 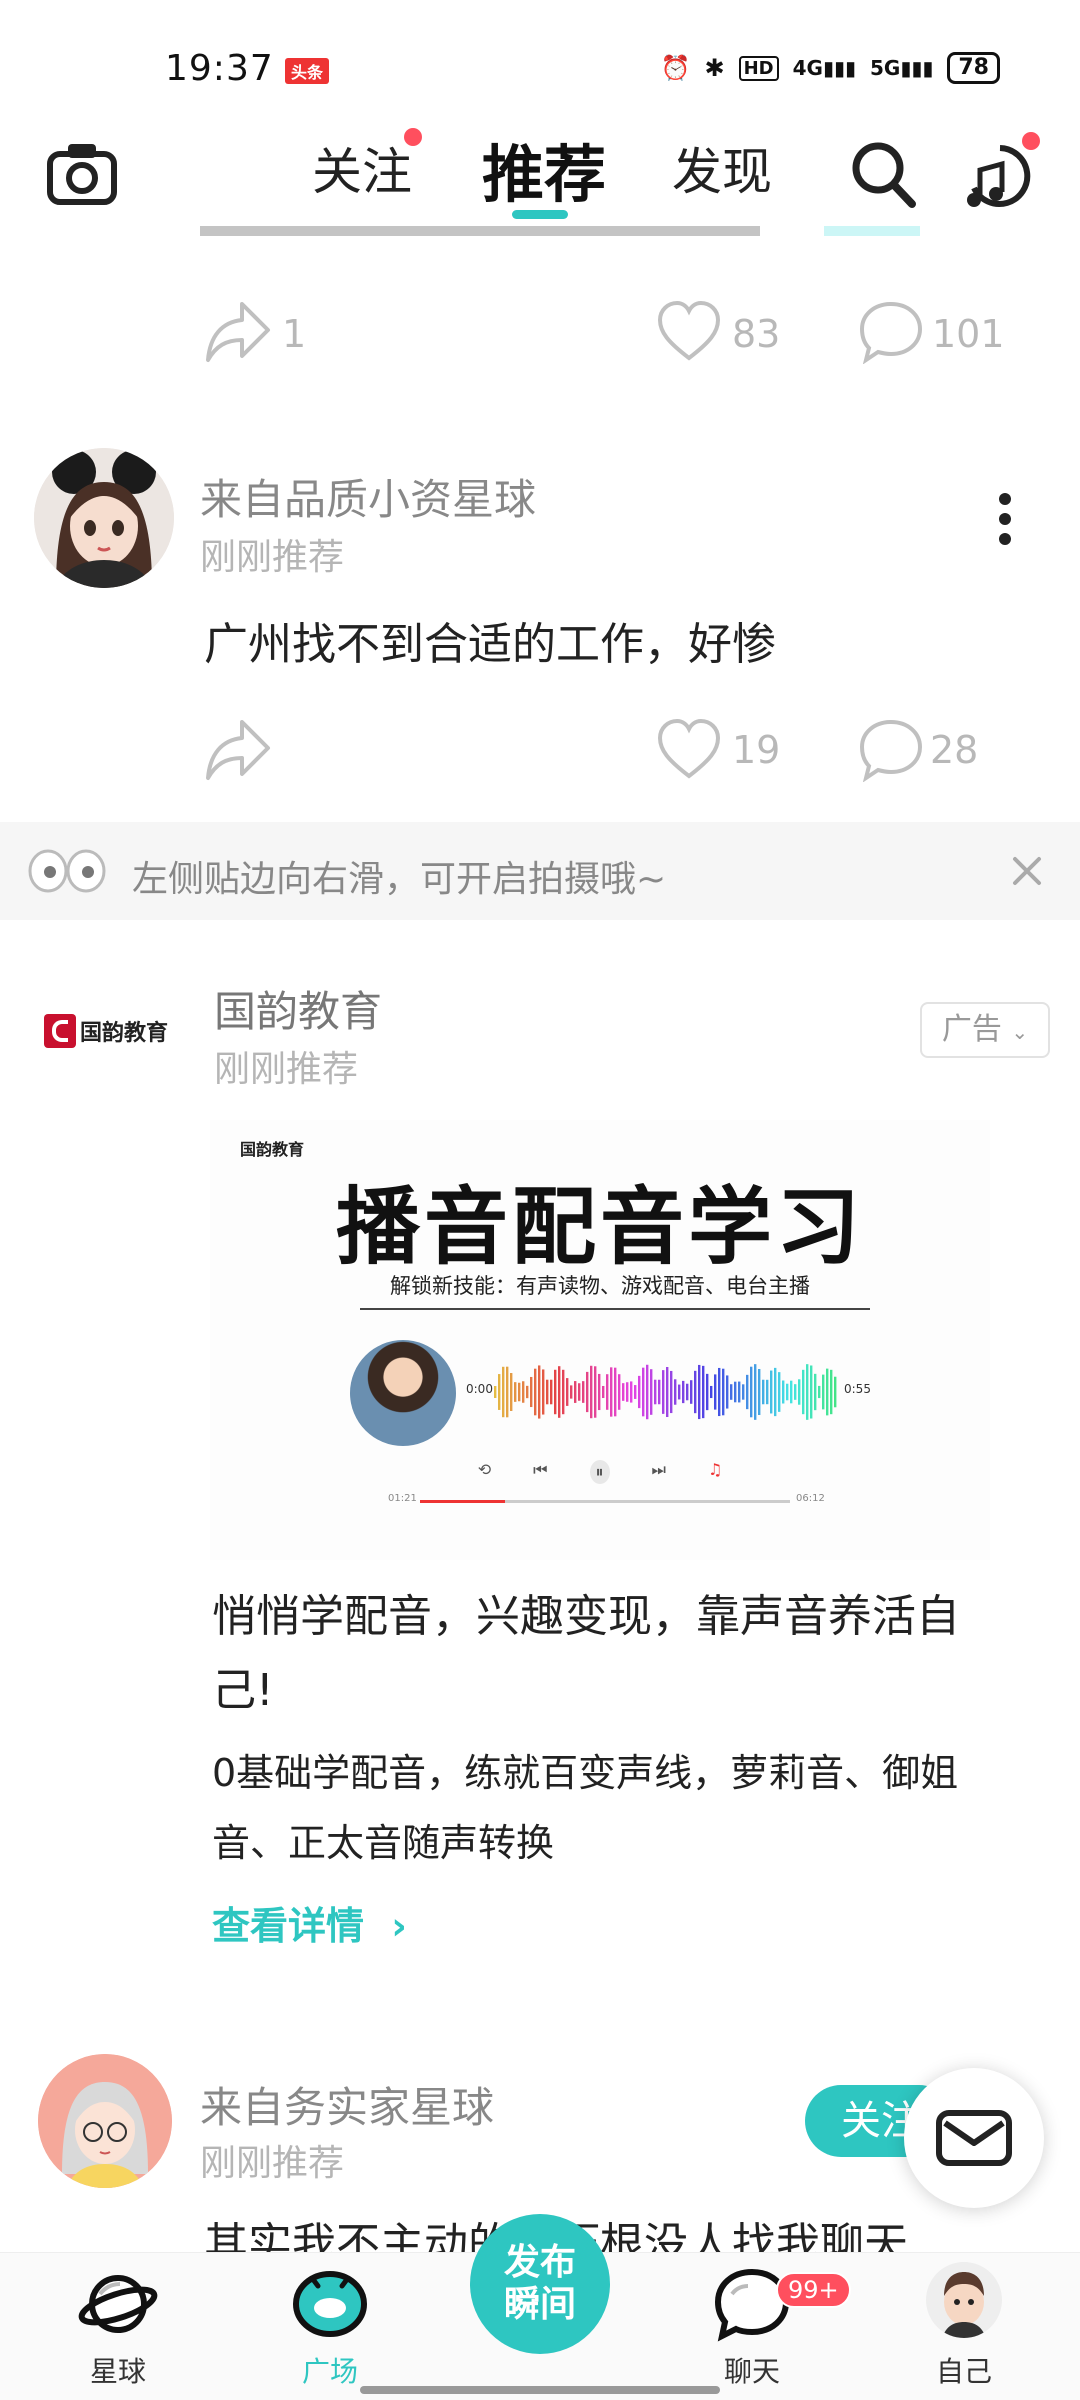 What do you see at coordinates (602, 1808) in the screenshot?
I see `ad-description: 0基础学配音，练就百变声线，萝莉音、御姐音、正太音随声转换` at bounding box center [602, 1808].